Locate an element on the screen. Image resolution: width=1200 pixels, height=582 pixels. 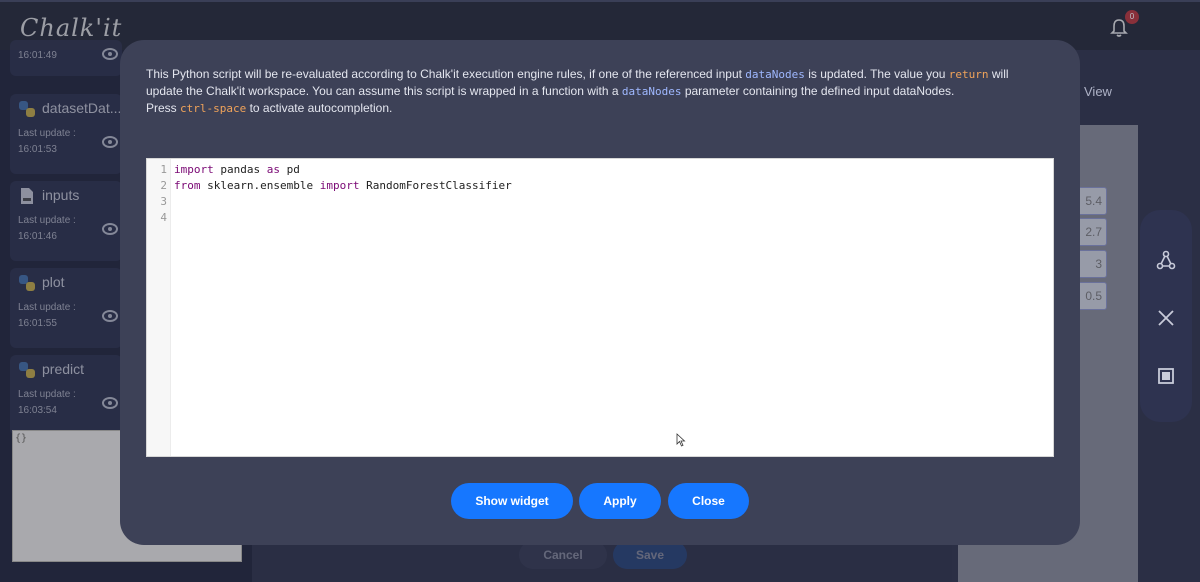
keyword: as is located at coordinates (273, 169).